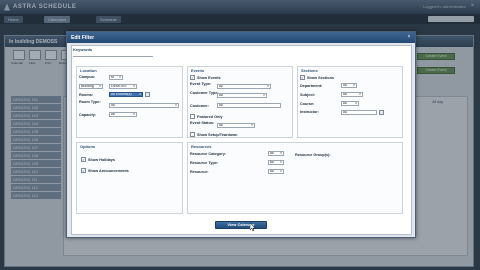 The width and height of the screenshot is (480, 270). Describe the element at coordinates (209, 78) in the screenshot. I see `show-events-label: Show Events` at that location.